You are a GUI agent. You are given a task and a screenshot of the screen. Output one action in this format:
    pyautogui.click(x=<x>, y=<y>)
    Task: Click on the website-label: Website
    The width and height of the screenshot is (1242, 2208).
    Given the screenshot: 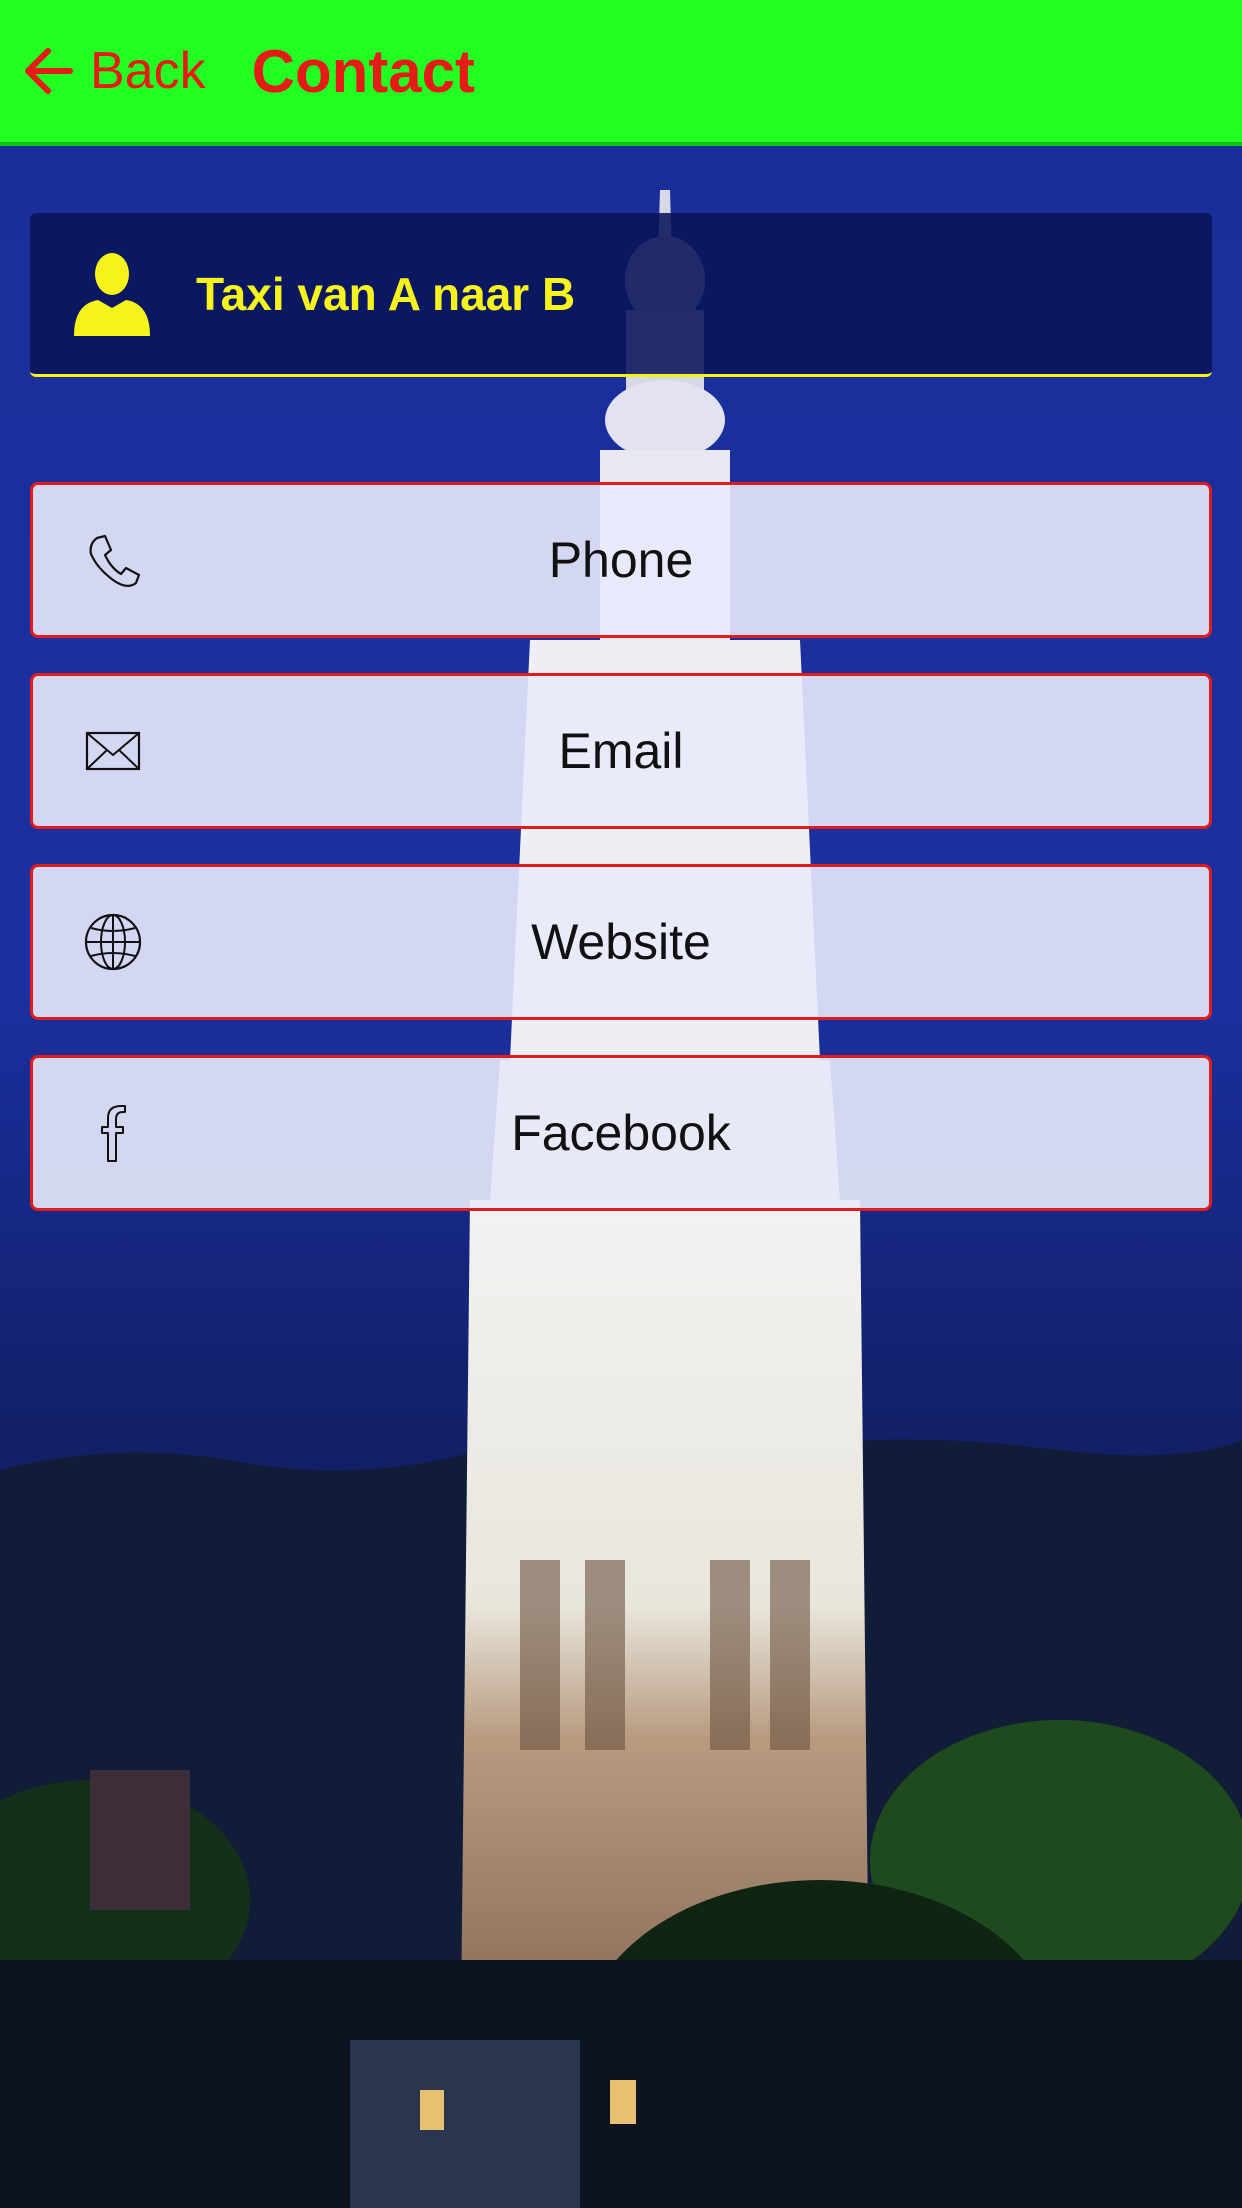 What is the action you would take?
    pyautogui.click(x=621, y=942)
    